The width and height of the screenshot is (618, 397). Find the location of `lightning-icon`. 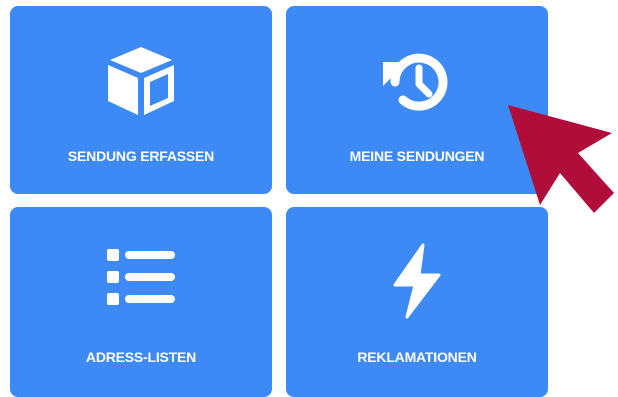

lightning-icon is located at coordinates (417, 281).